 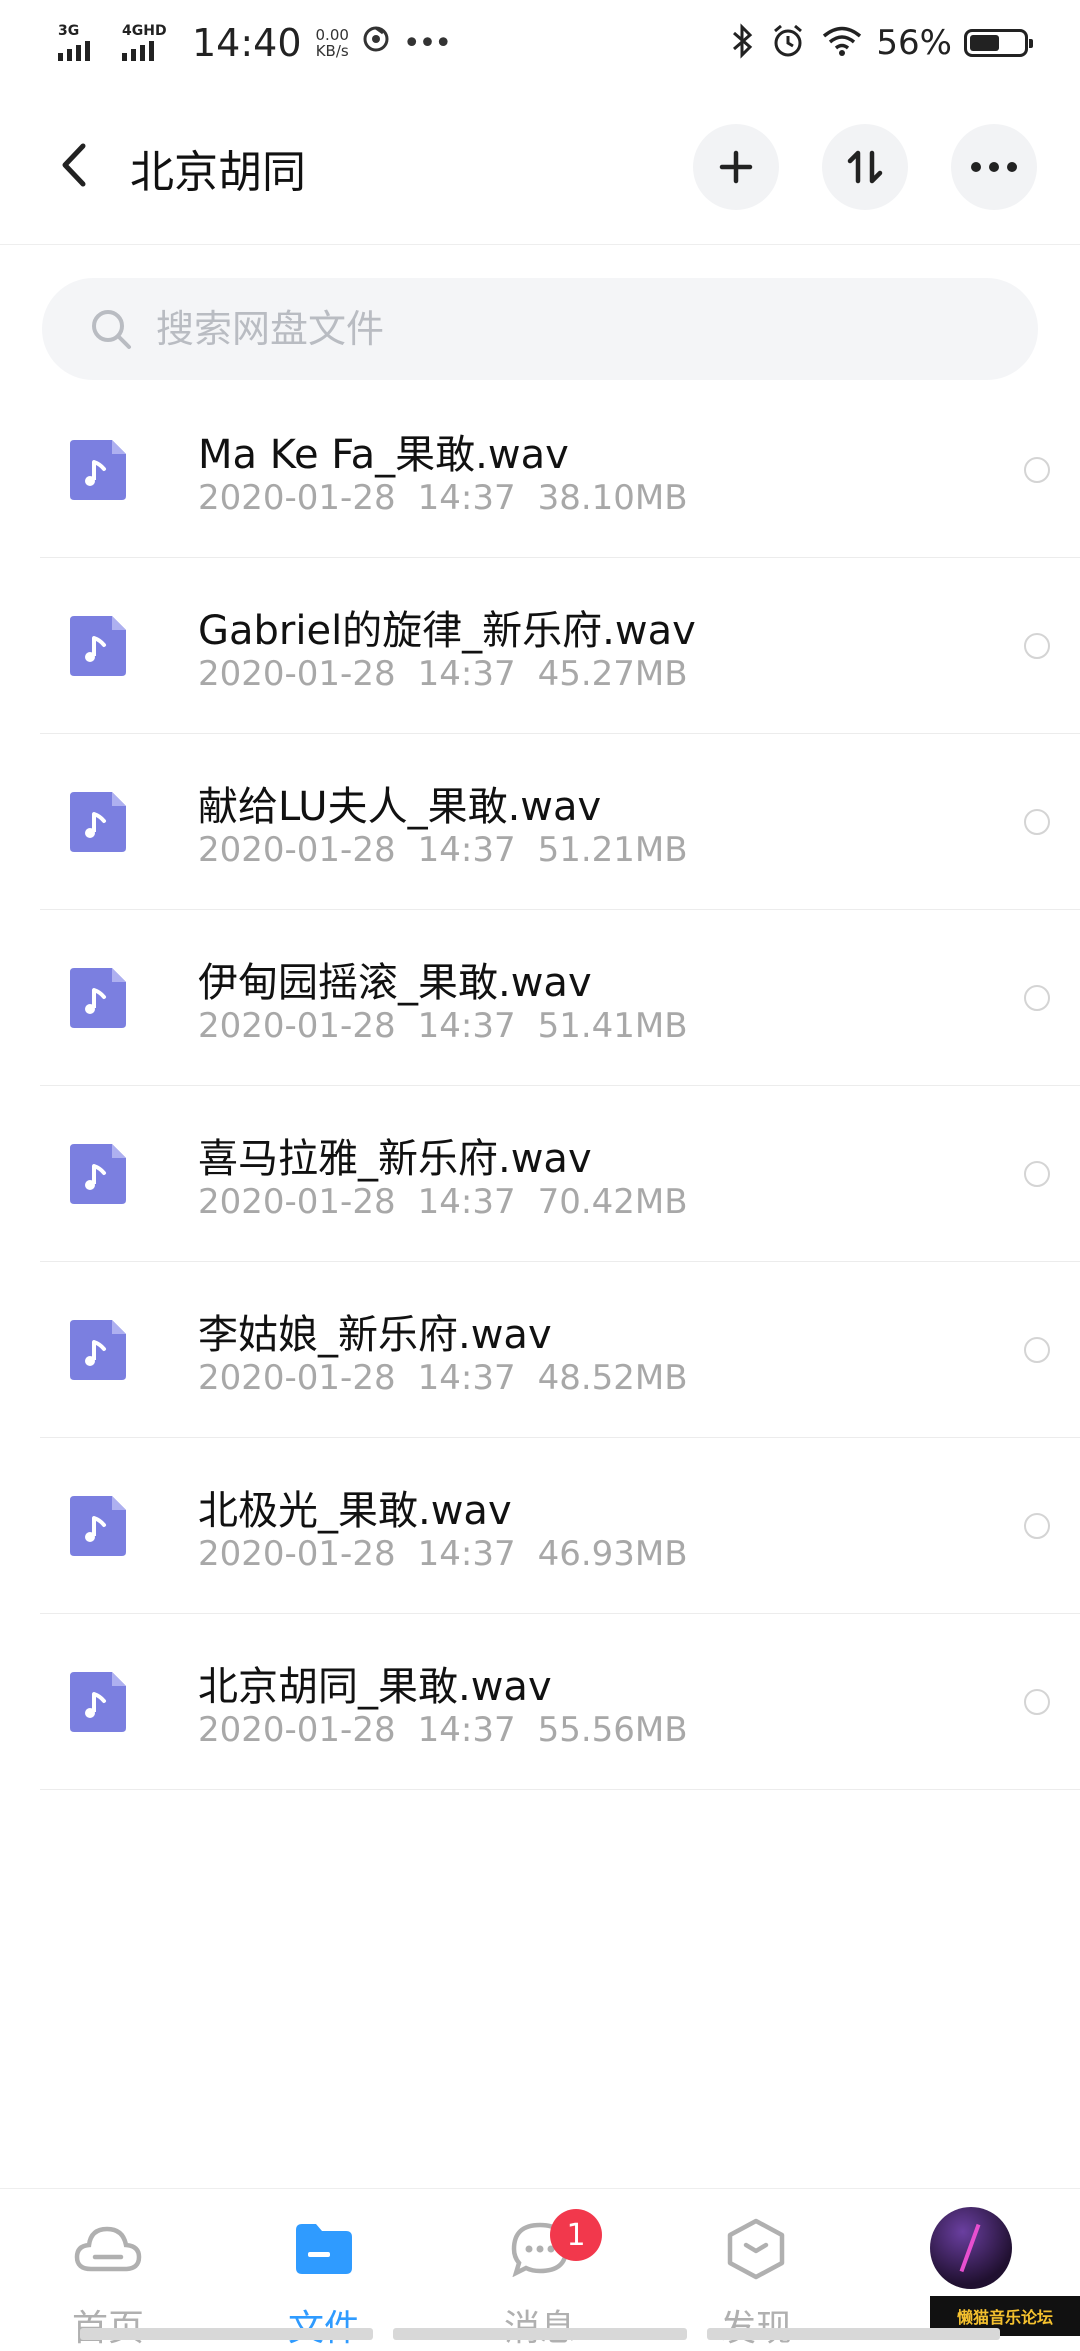 What do you see at coordinates (84, 43) in the screenshot?
I see `signal-3g-icon: 3G` at bounding box center [84, 43].